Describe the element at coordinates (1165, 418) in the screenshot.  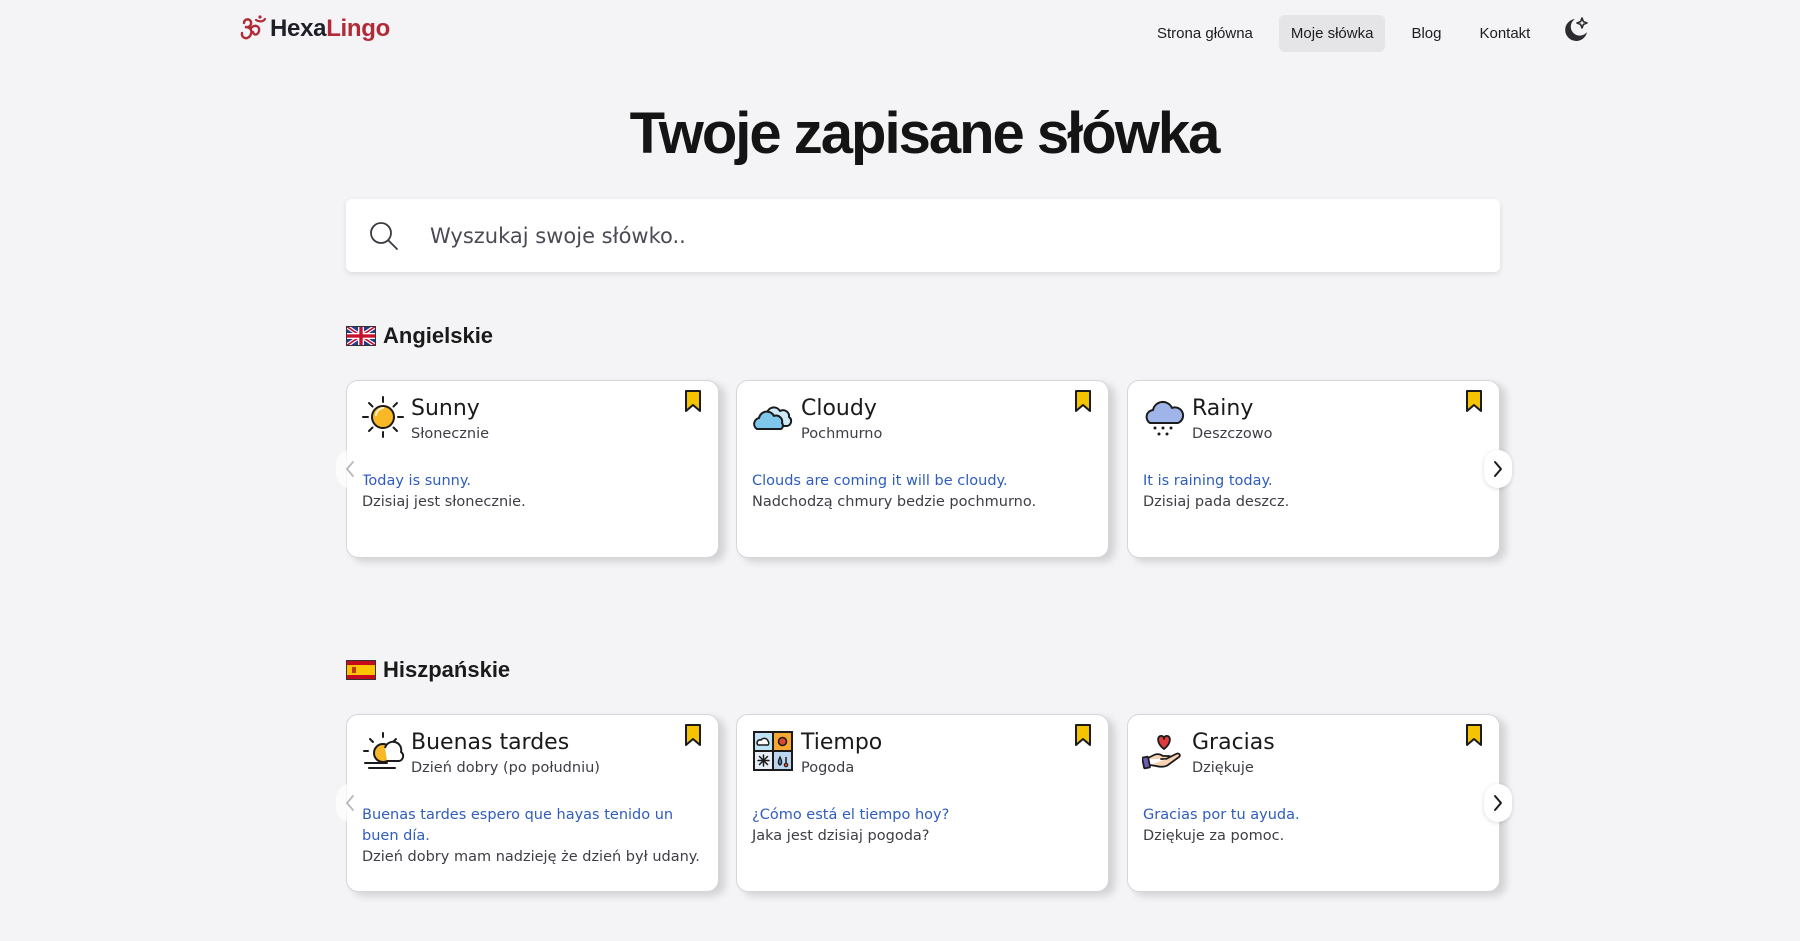
I see `rain-cloud-icon` at that location.